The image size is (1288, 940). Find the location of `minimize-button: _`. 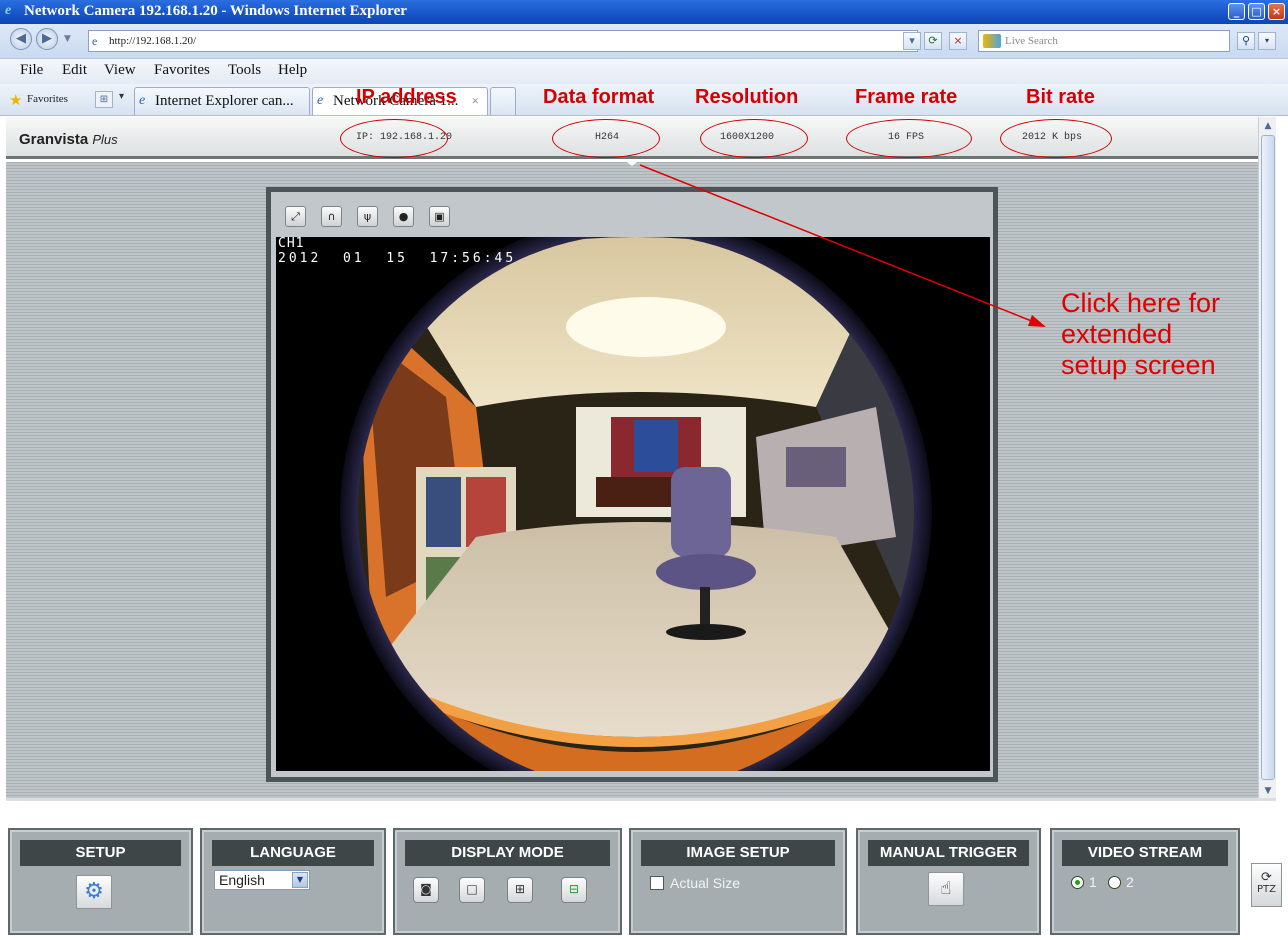

minimize-button: _ is located at coordinates (1236, 11).